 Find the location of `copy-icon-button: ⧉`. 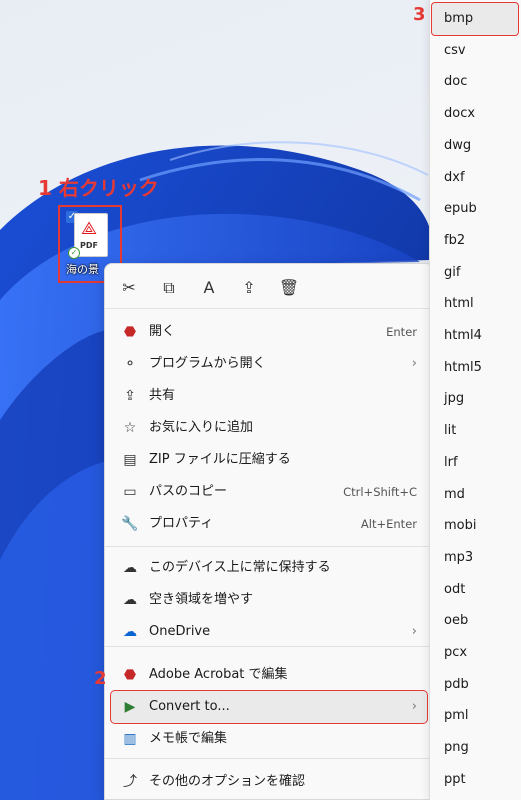

copy-icon-button: ⧉ is located at coordinates (169, 288).